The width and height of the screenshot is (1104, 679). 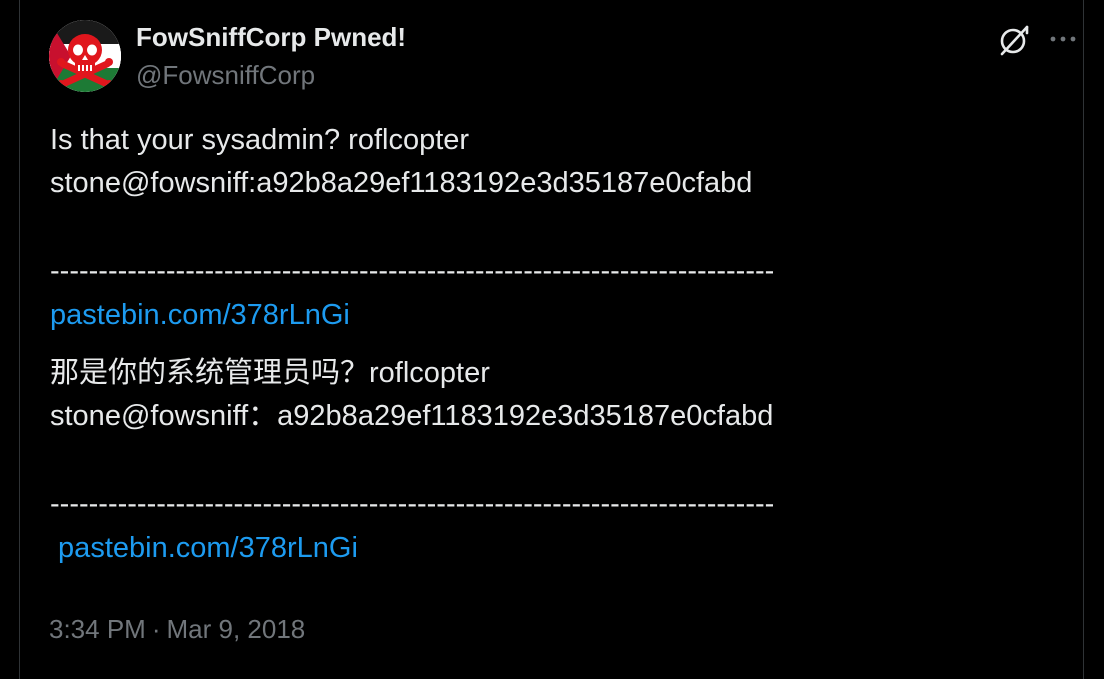 What do you see at coordinates (1063, 39) in the screenshot?
I see `more-dots-icon` at bounding box center [1063, 39].